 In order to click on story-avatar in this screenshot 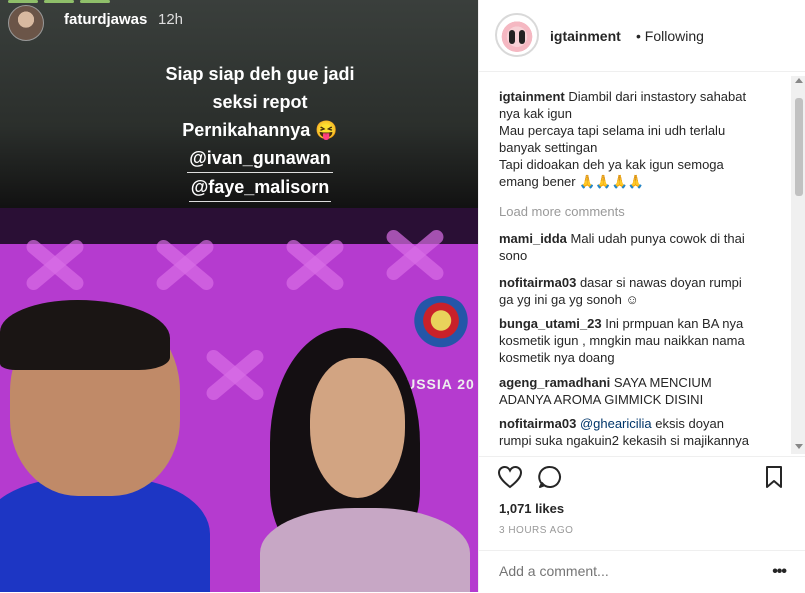, I will do `click(26, 23)`.